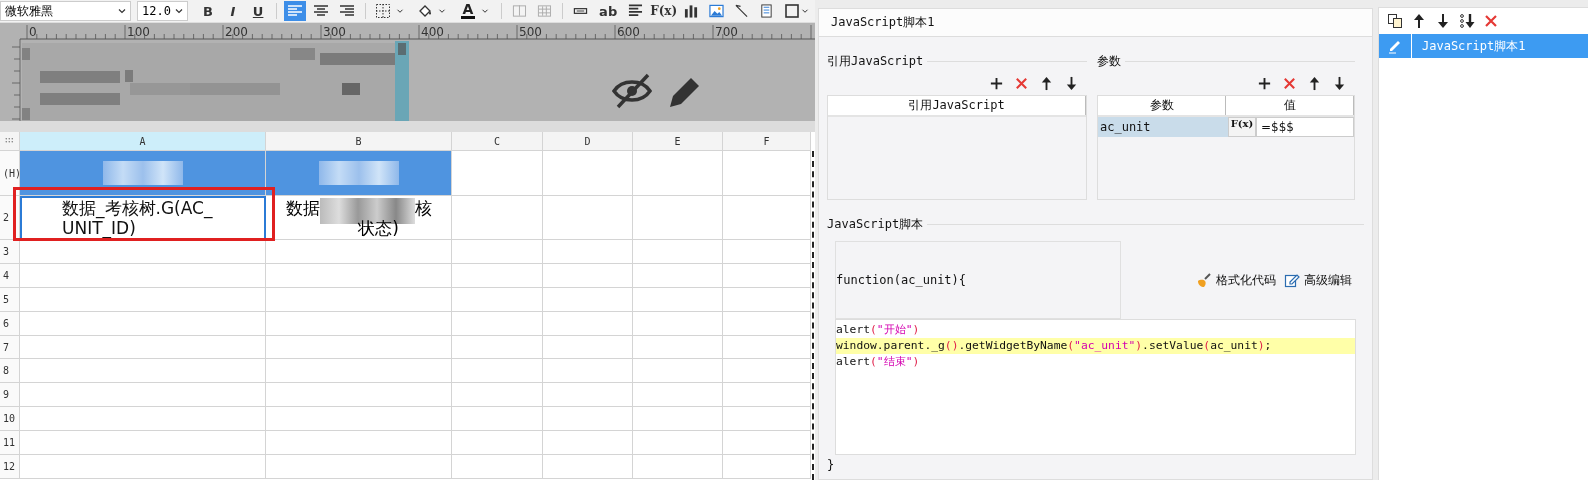 Image resolution: width=1588 pixels, height=480 pixels. What do you see at coordinates (767, 141) in the screenshot?
I see `column-header: F` at bounding box center [767, 141].